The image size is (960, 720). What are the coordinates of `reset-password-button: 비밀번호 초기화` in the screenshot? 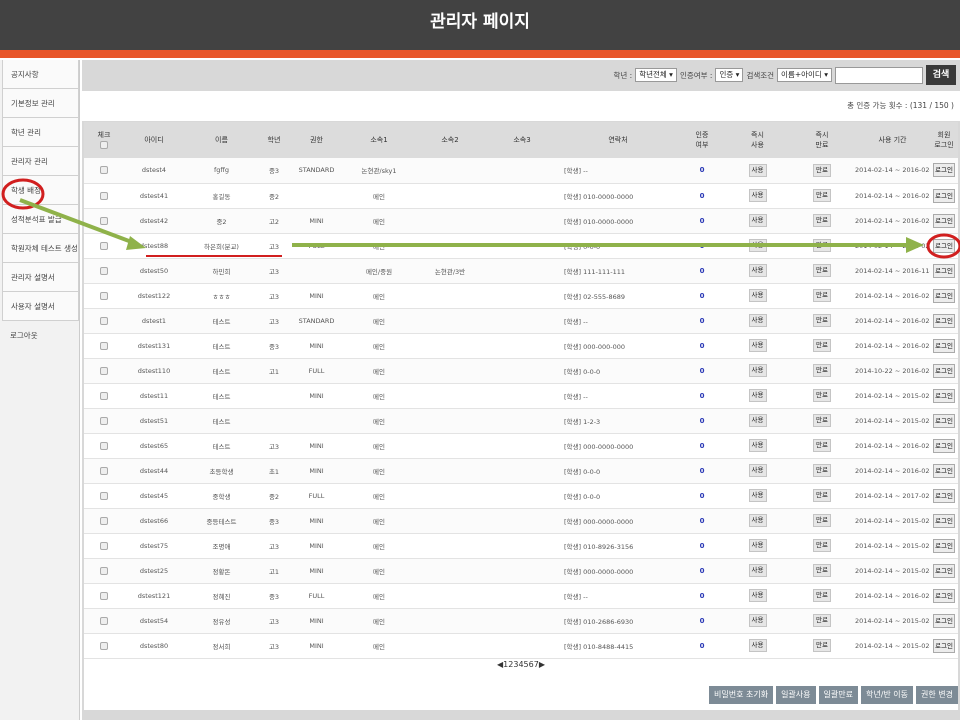 It's located at (741, 695).